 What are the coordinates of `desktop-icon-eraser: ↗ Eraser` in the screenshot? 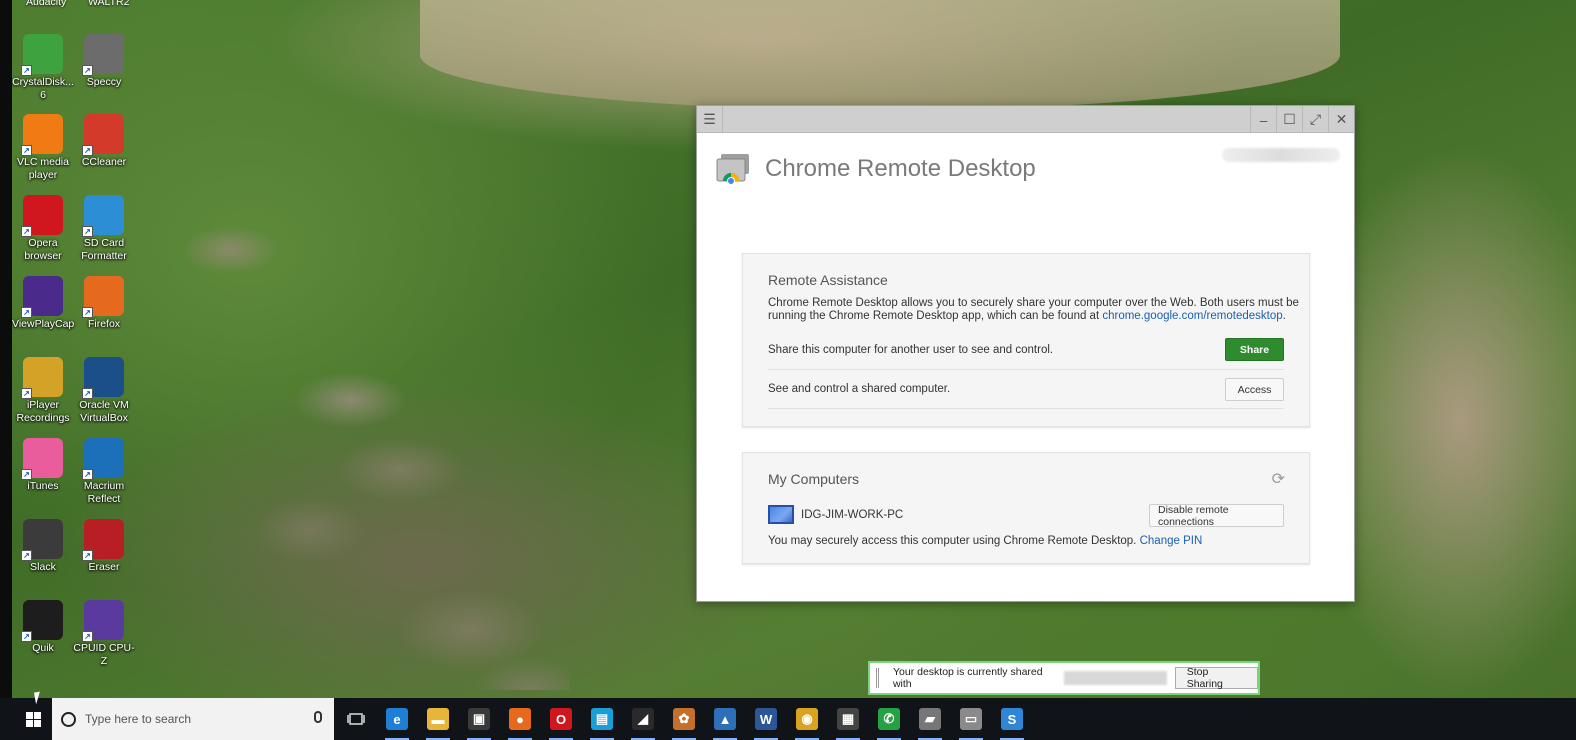 It's located at (104, 546).